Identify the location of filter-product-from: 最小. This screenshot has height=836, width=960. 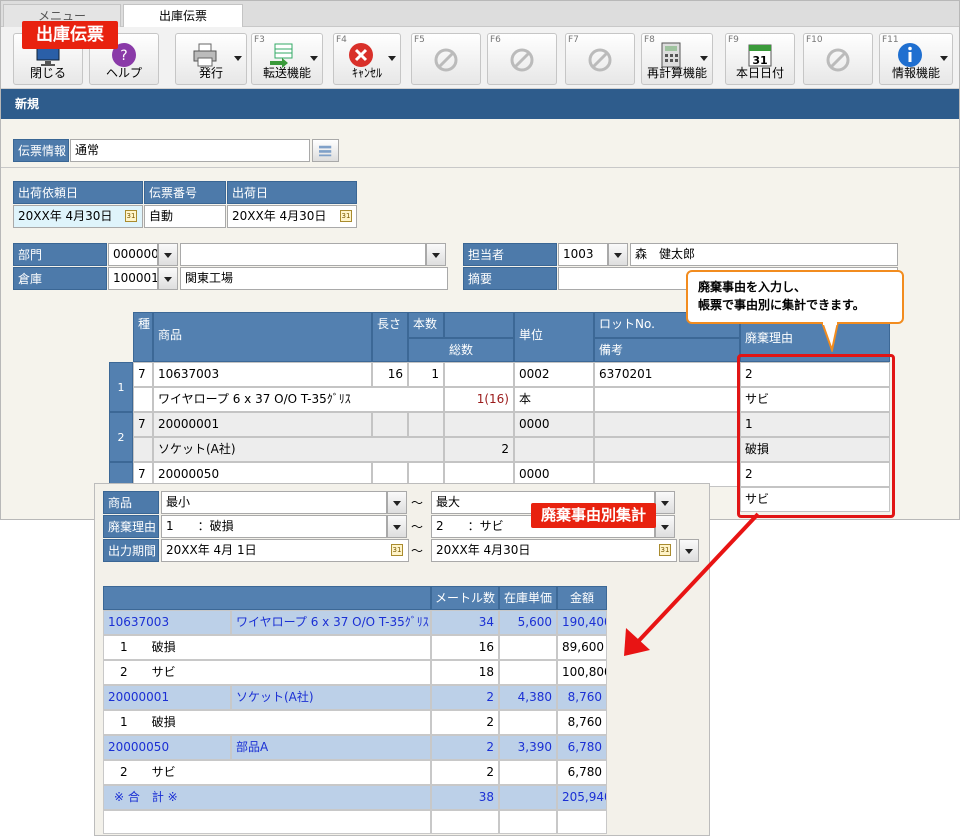
(274, 502).